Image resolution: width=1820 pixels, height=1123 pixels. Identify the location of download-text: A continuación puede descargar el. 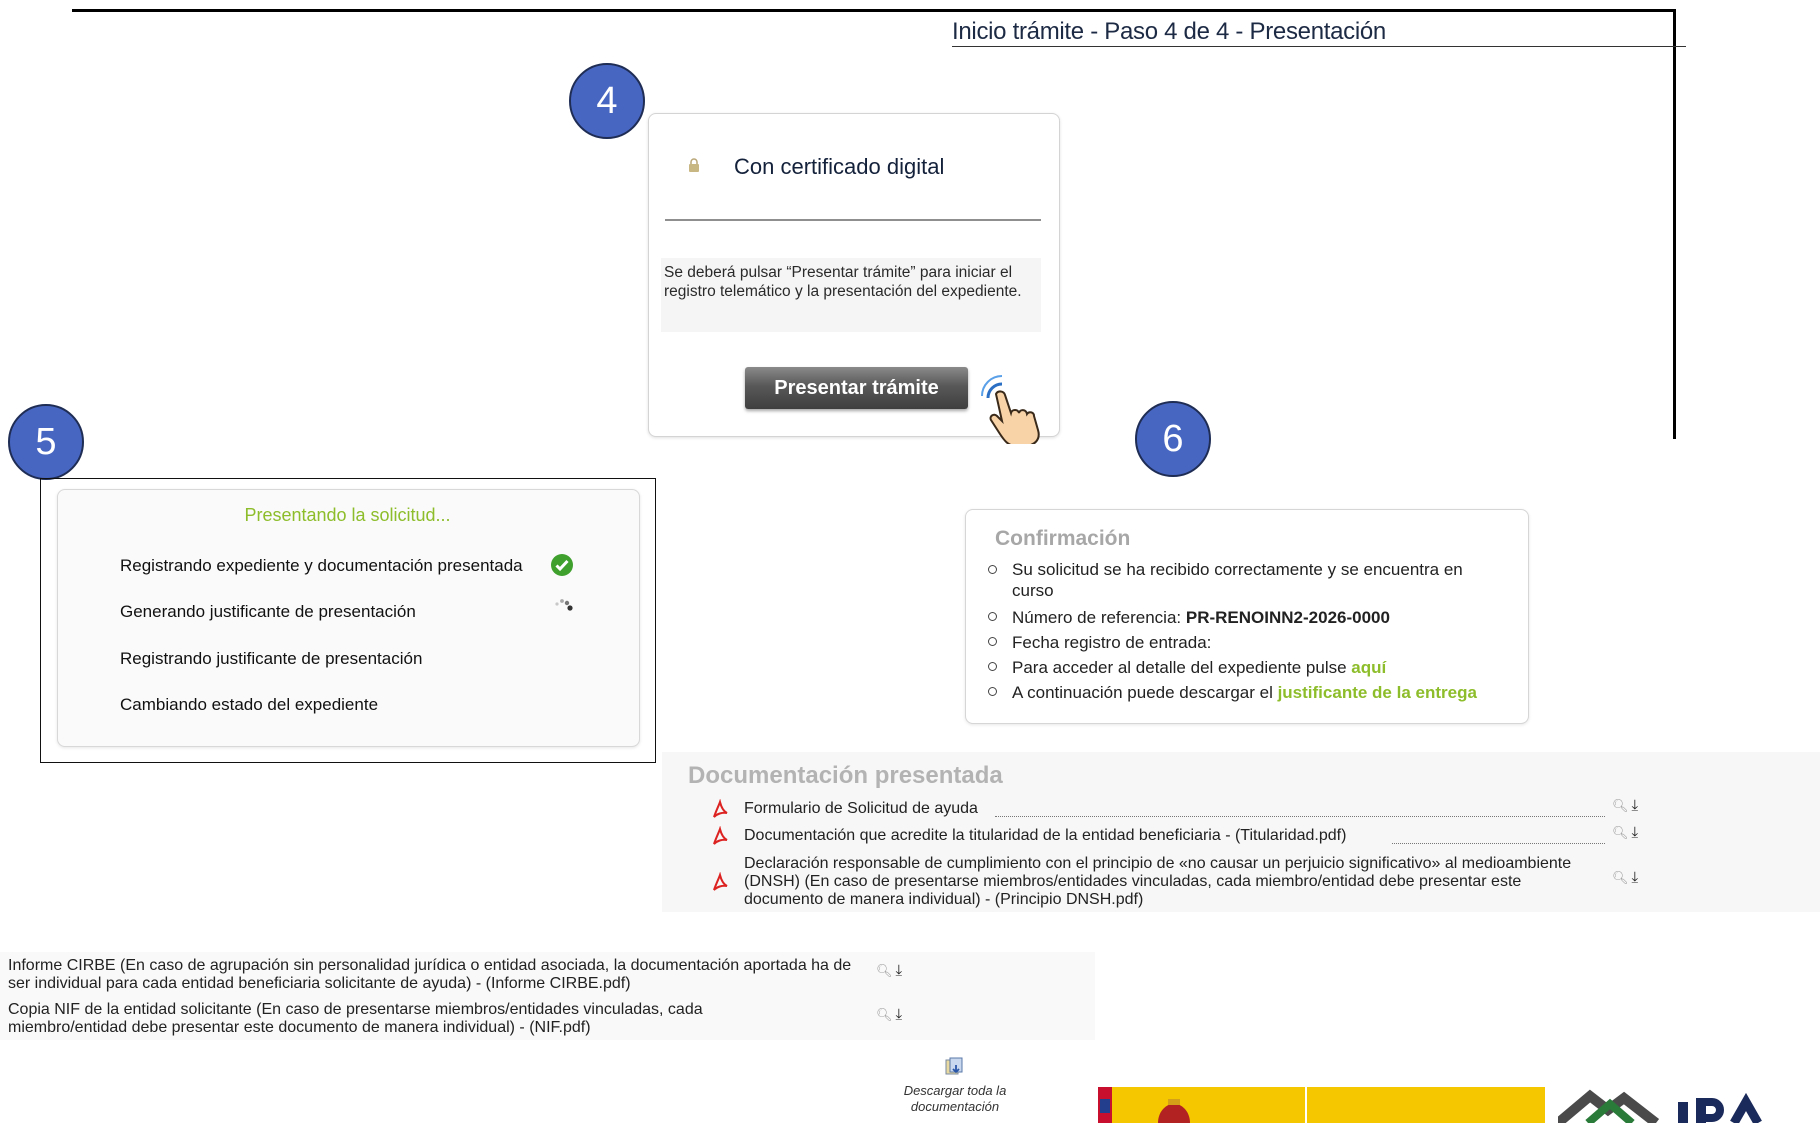
(1145, 692).